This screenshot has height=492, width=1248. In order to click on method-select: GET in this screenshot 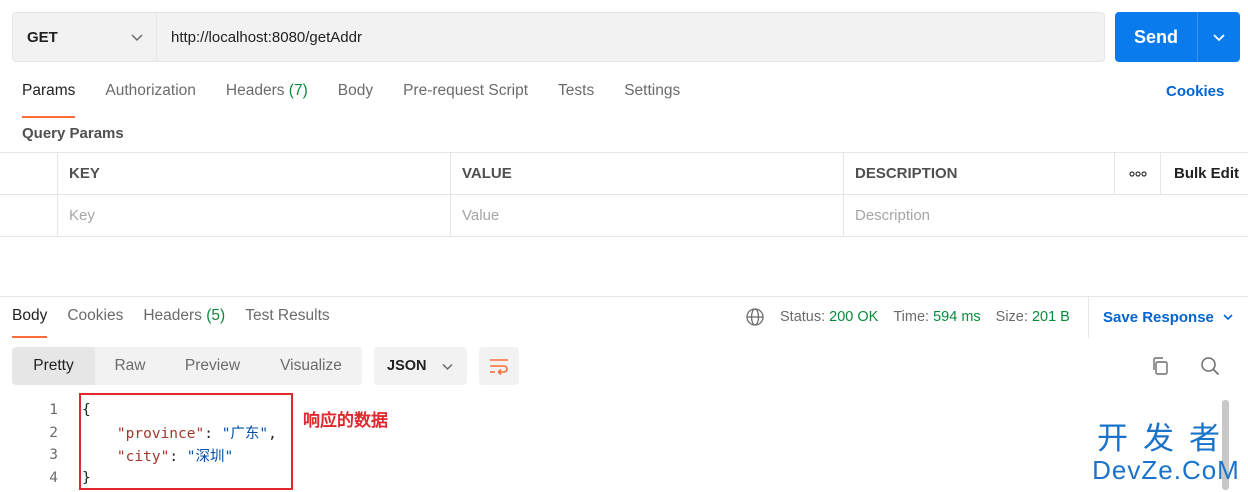, I will do `click(85, 37)`.